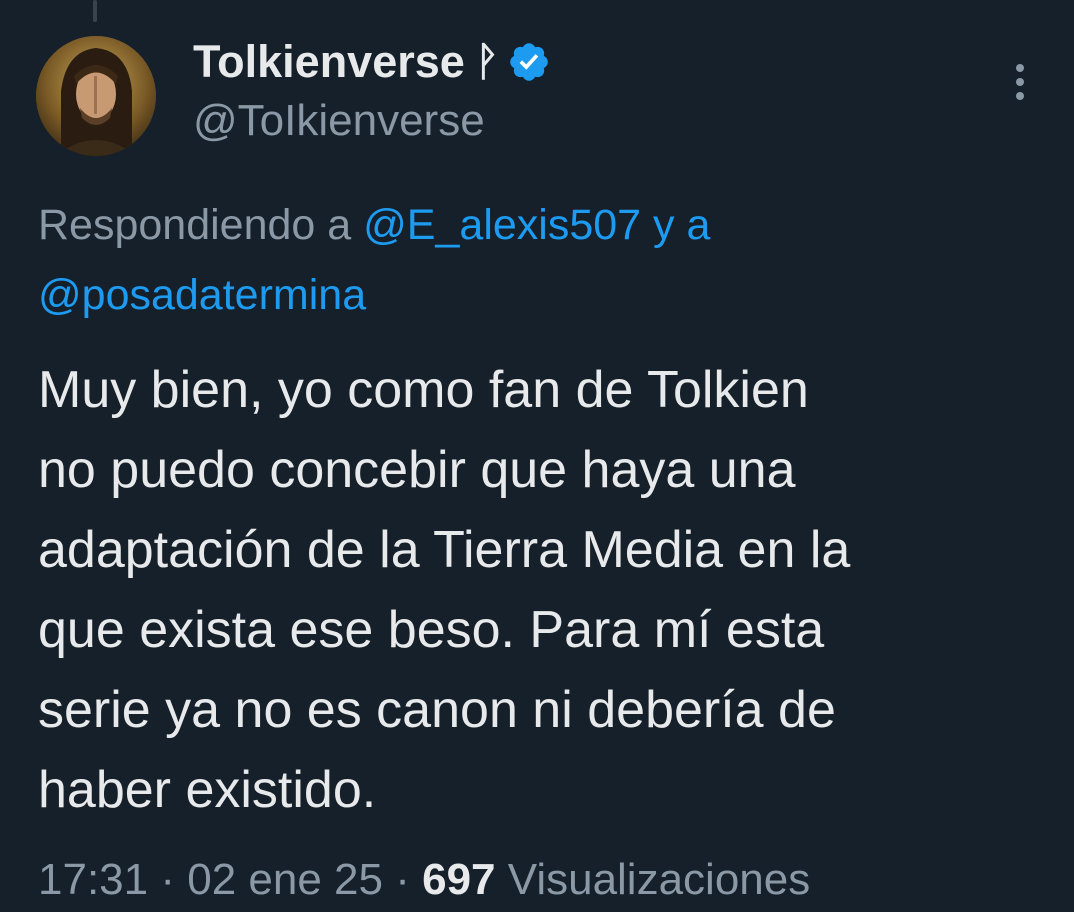 Image resolution: width=1074 pixels, height=912 pixels. I want to click on avatar-image, so click(96, 96).